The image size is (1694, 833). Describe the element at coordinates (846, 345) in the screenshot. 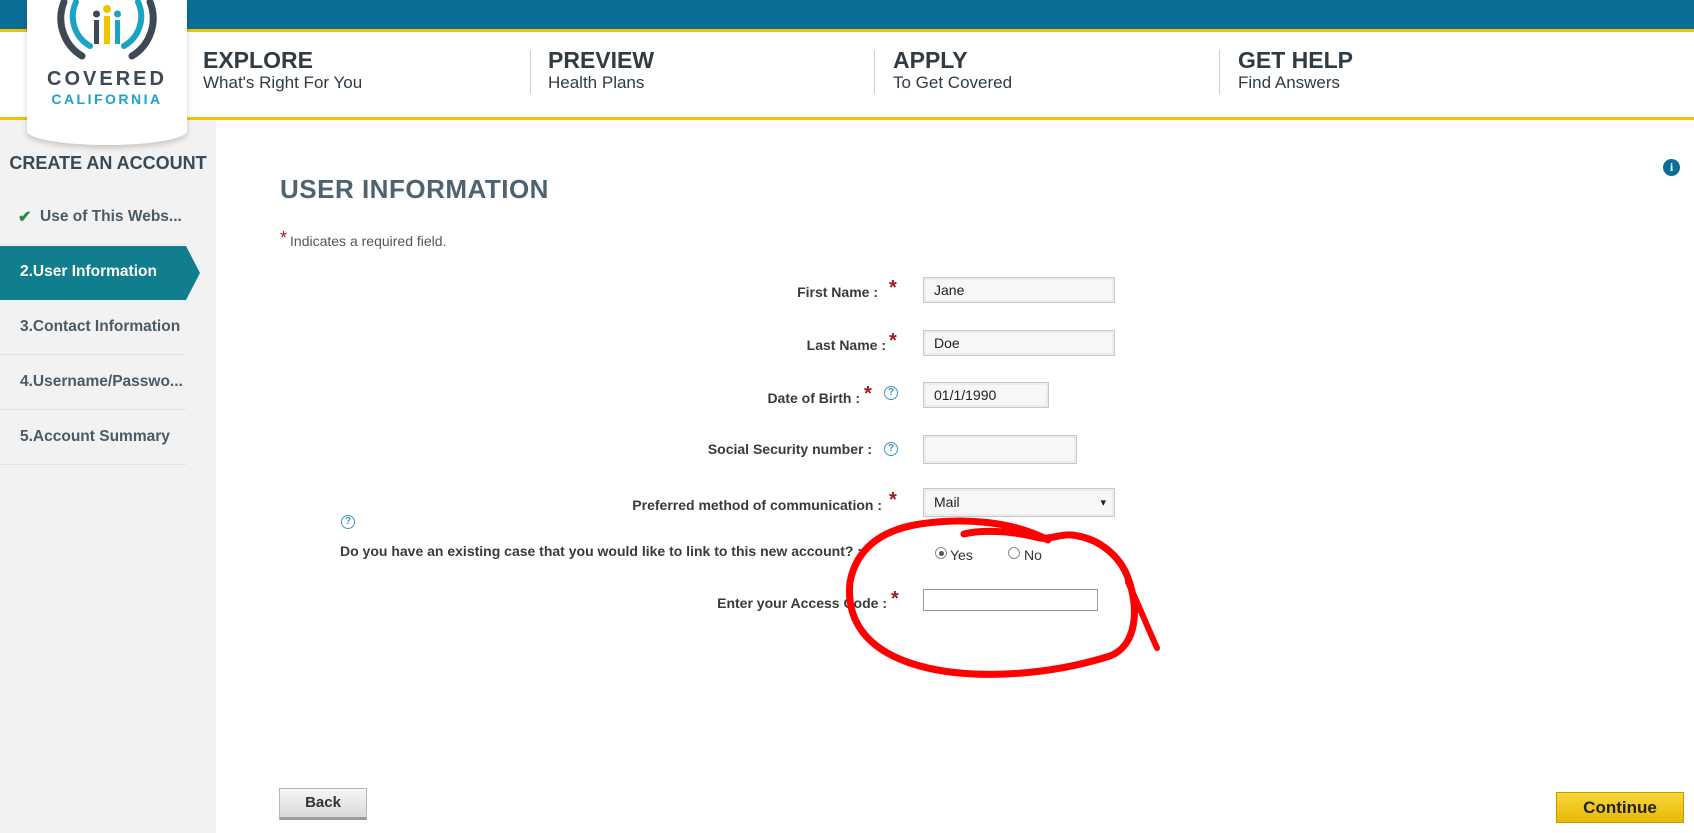

I see `last-name-label: Last Name :` at that location.